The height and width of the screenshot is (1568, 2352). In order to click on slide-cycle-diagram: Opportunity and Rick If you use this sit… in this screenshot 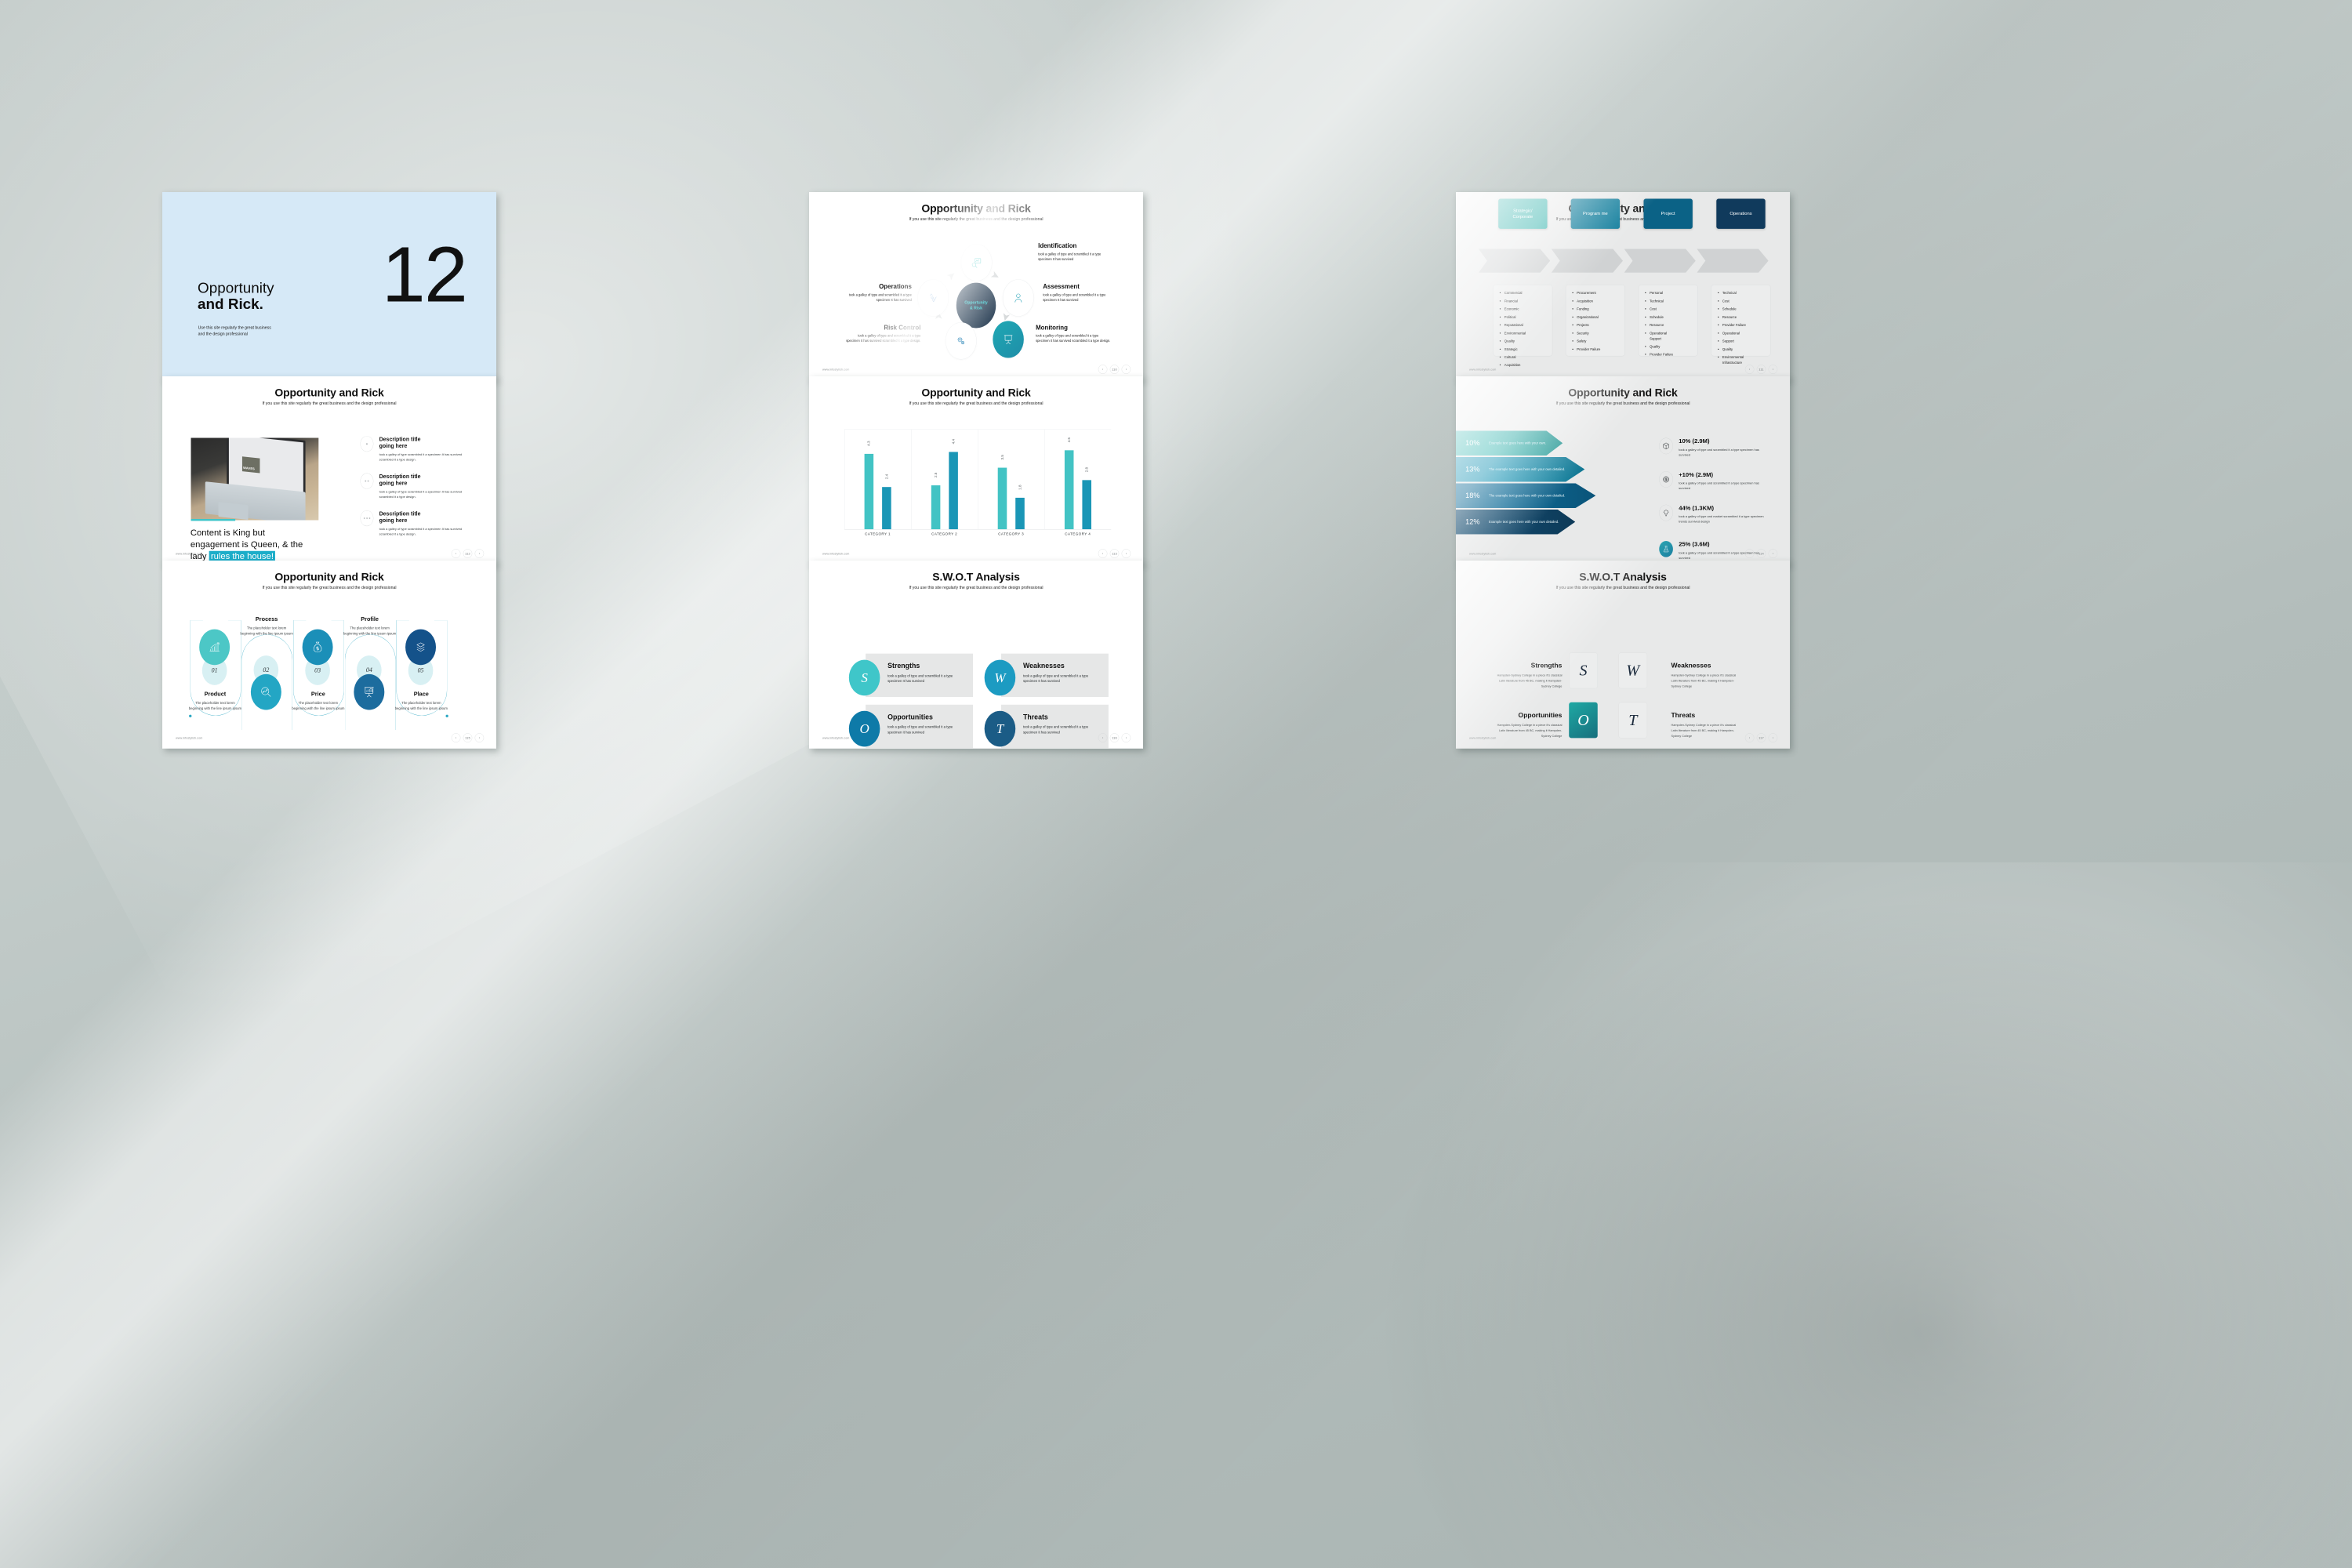, I will do `click(976, 286)`.